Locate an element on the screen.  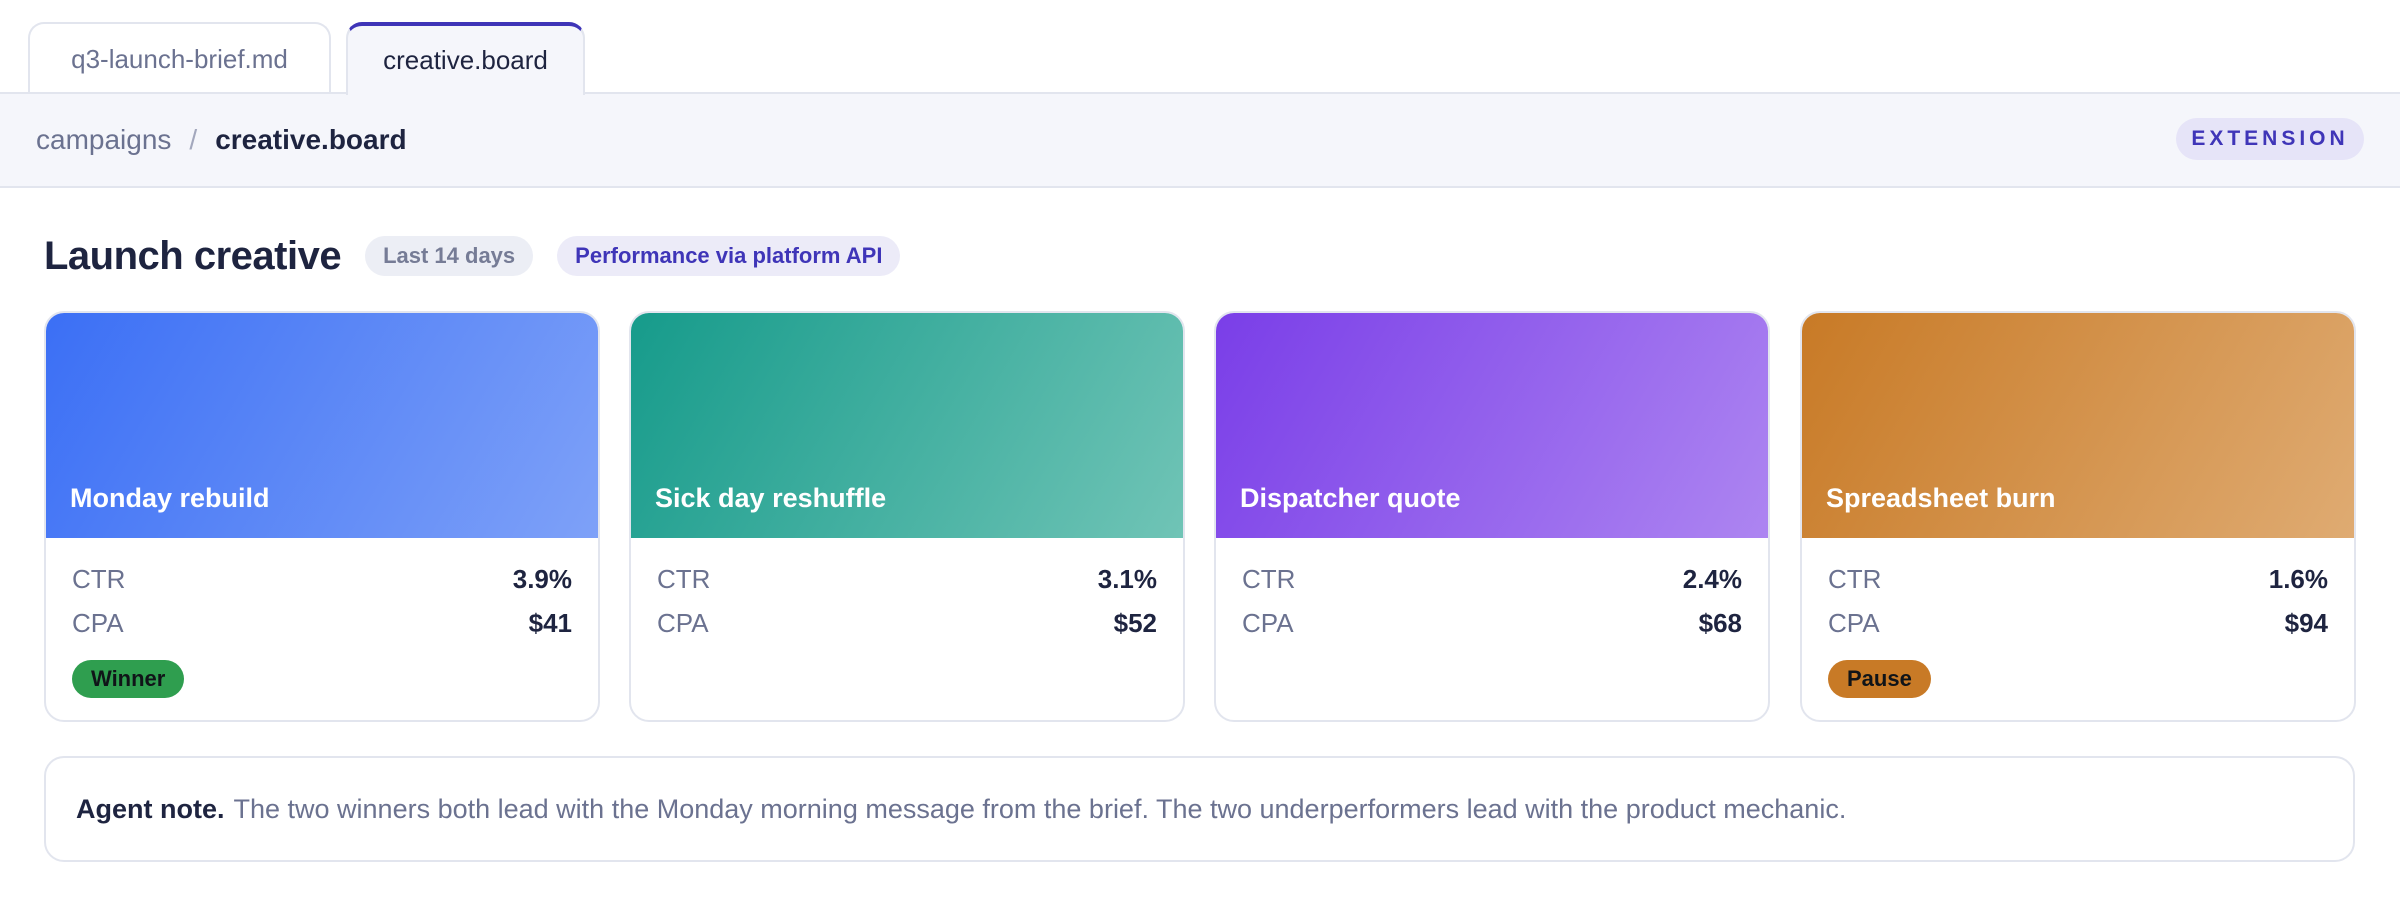
creative-name: Dispatcher quote is located at coordinates (1350, 498).